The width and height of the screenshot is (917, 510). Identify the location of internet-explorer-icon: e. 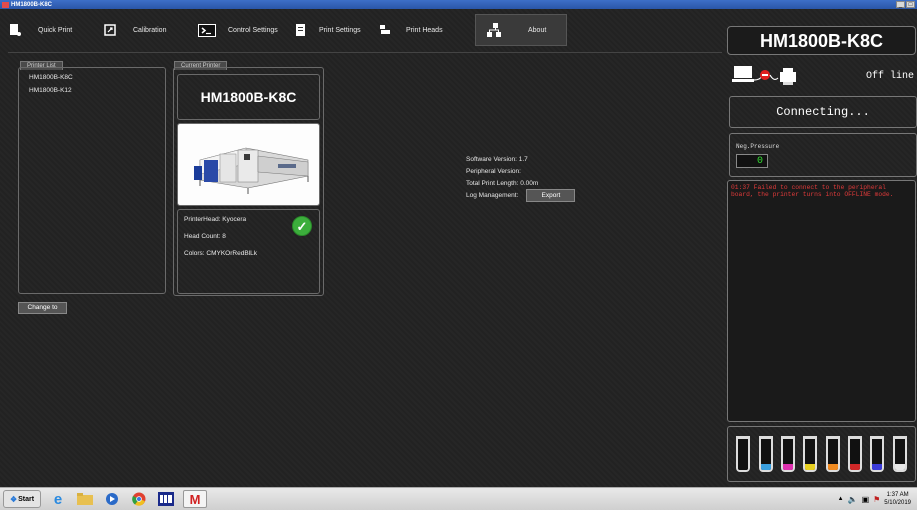
(58, 499).